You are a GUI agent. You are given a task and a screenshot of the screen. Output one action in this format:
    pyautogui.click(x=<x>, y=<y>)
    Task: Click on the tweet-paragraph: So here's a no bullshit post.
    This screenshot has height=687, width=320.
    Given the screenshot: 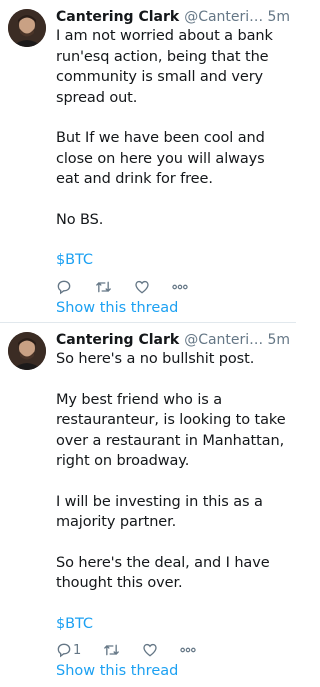 What is the action you would take?
    pyautogui.click(x=155, y=359)
    